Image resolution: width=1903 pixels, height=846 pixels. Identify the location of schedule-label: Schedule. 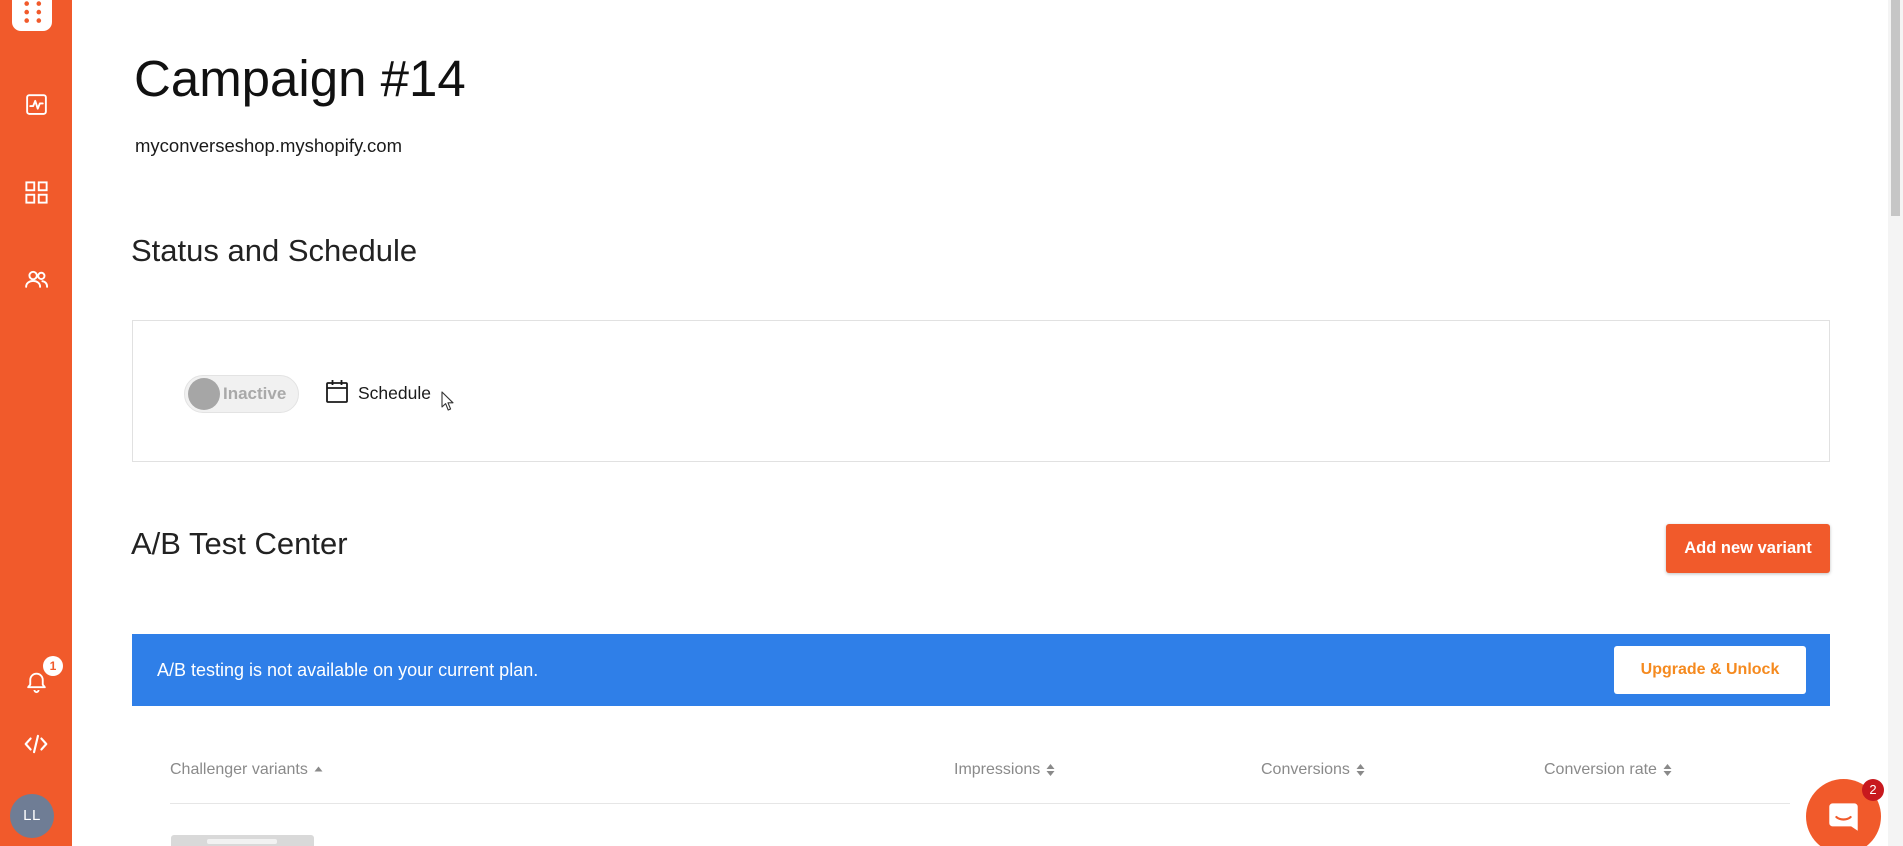
(394, 393).